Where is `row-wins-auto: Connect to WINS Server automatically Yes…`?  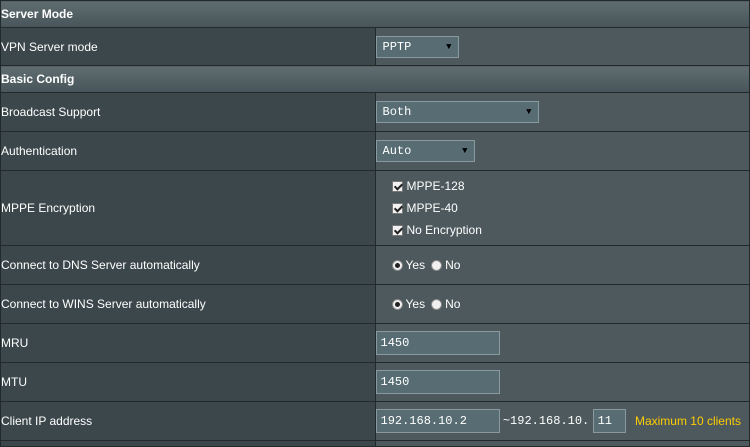
row-wins-auto: Connect to WINS Server automatically Yes… is located at coordinates (375, 304).